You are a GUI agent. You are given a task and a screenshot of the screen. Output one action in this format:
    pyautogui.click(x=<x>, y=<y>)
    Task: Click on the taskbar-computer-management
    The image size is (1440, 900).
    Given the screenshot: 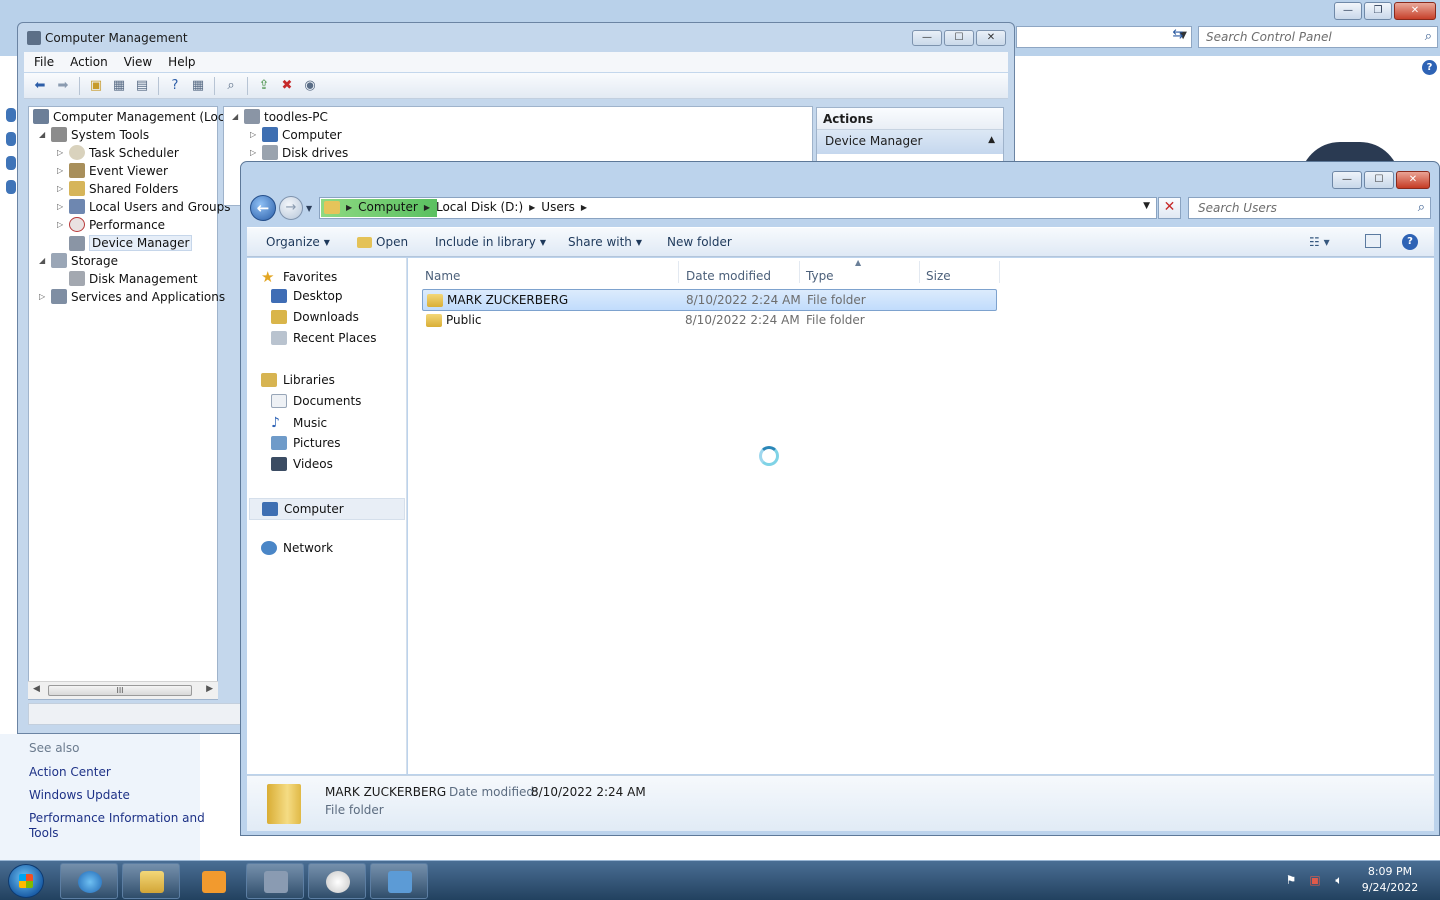 What is the action you would take?
    pyautogui.click(x=275, y=881)
    